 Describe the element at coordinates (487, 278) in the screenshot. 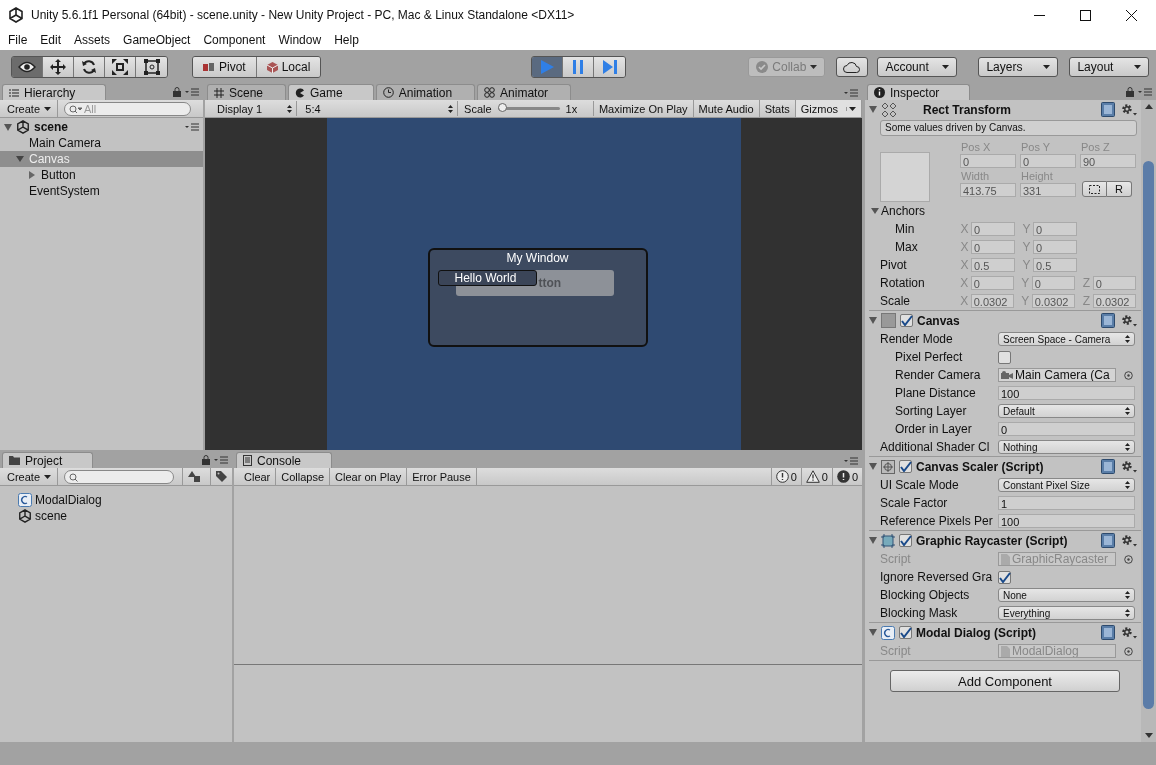

I see `label-tooltip: Hello World` at that location.